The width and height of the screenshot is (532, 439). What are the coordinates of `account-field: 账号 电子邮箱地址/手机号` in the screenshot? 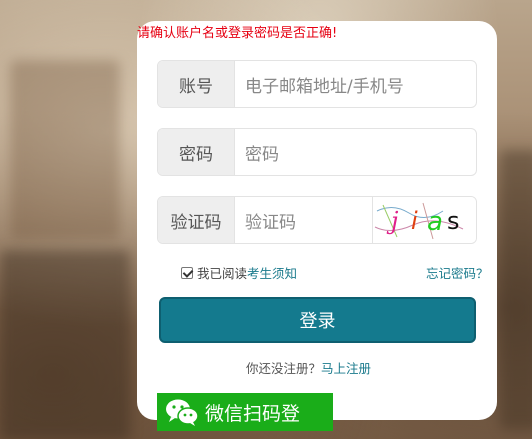 It's located at (317, 84).